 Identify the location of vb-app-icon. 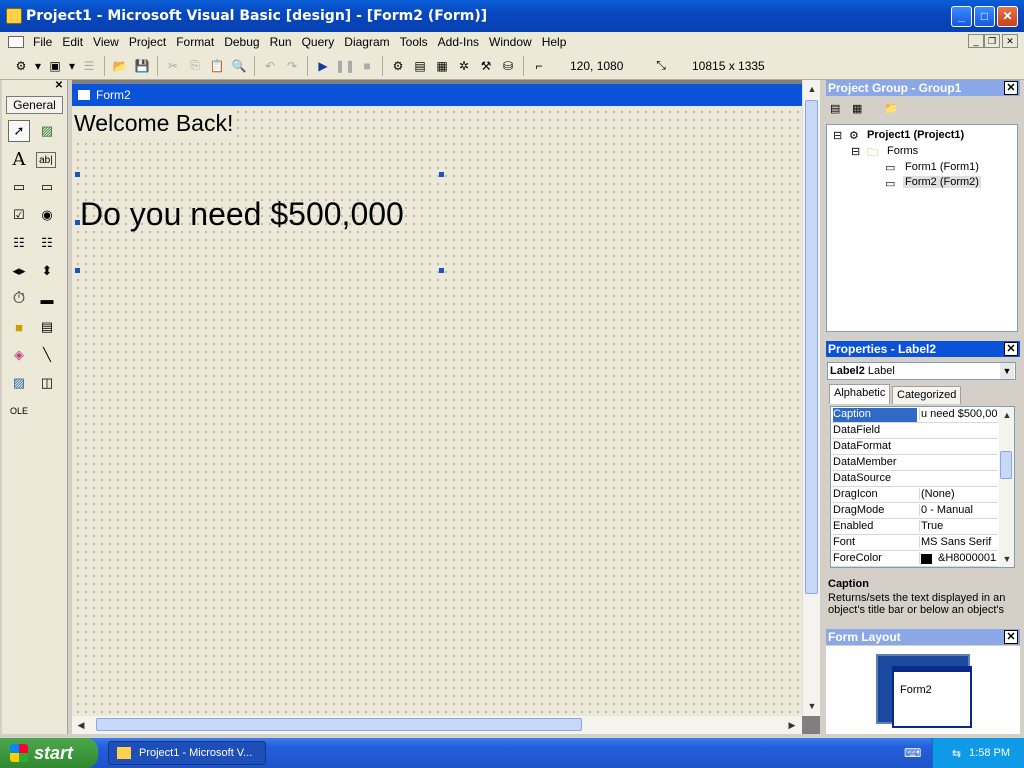
(14, 16).